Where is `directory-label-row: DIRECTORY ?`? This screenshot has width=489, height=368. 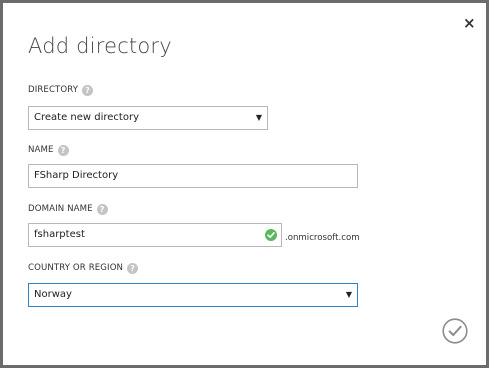
directory-label-row: DIRECTORY ? is located at coordinates (61, 90).